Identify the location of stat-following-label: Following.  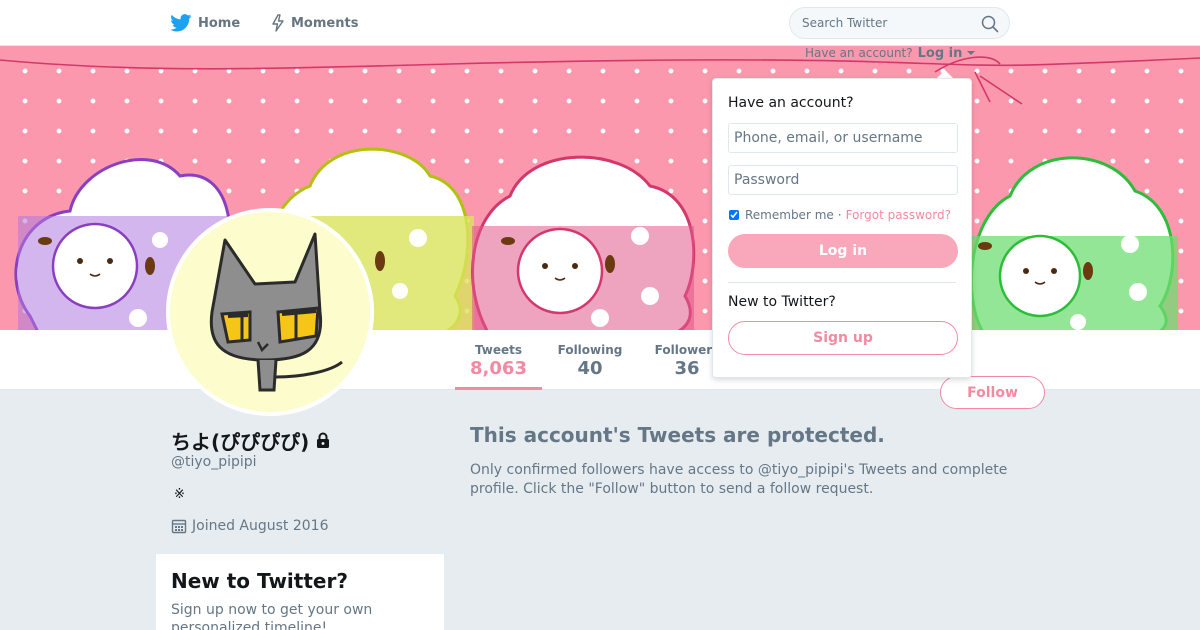
(590, 350).